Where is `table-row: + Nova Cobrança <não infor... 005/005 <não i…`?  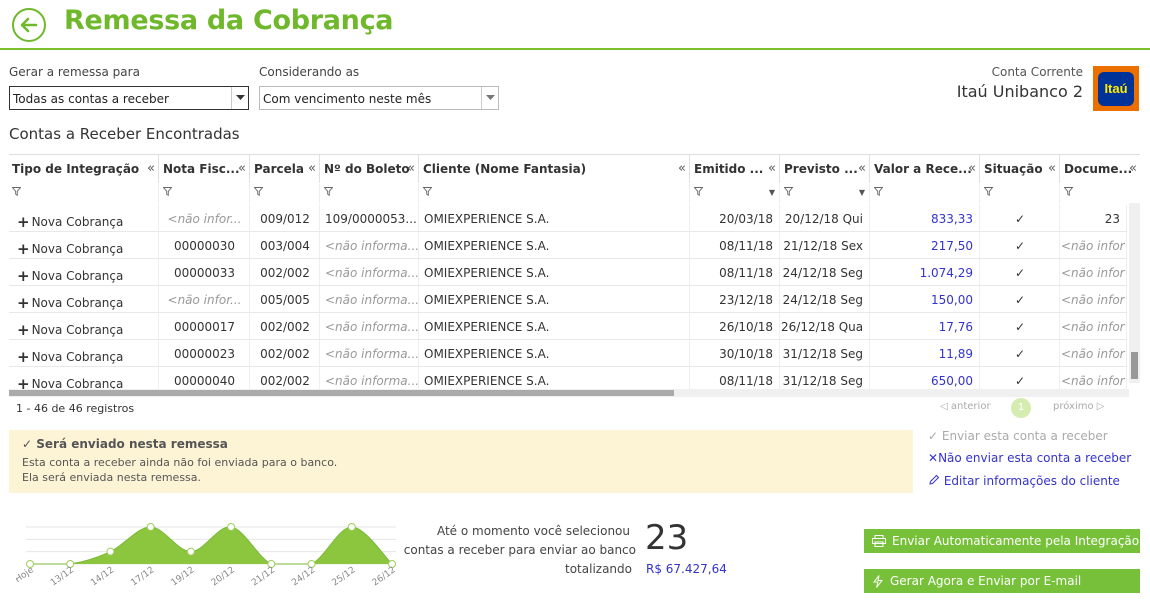 table-row: + Nova Cobrança <não infor... 005/005 <não i… is located at coordinates (568, 299).